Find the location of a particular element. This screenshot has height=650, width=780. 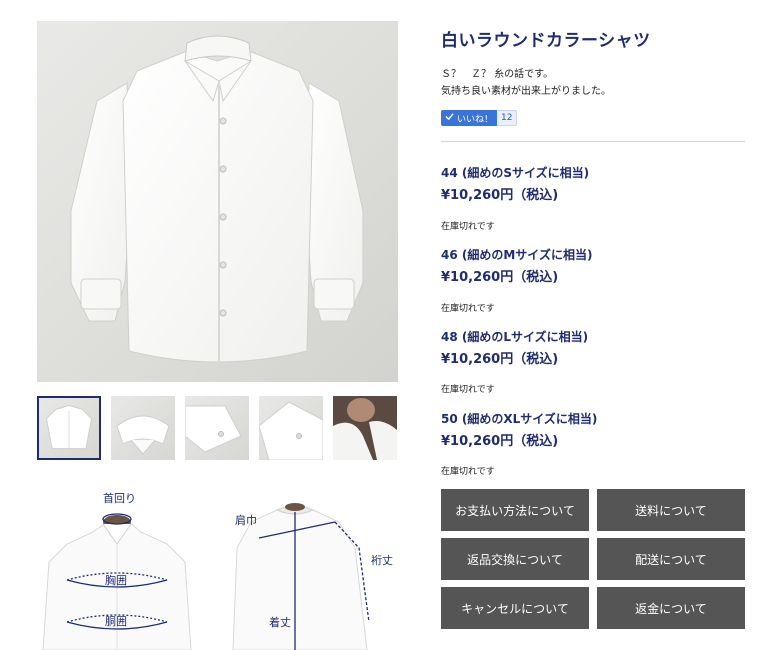

shoulder-label: 肩巾 is located at coordinates (246, 520).